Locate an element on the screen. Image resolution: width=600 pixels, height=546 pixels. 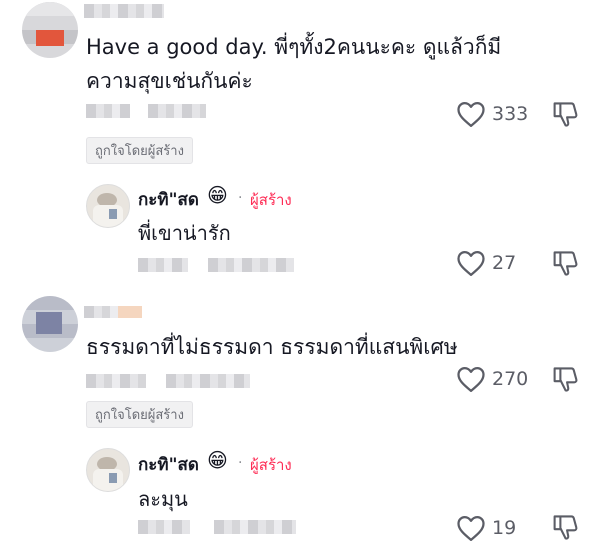
username-blurred-accent is located at coordinates (130, 312).